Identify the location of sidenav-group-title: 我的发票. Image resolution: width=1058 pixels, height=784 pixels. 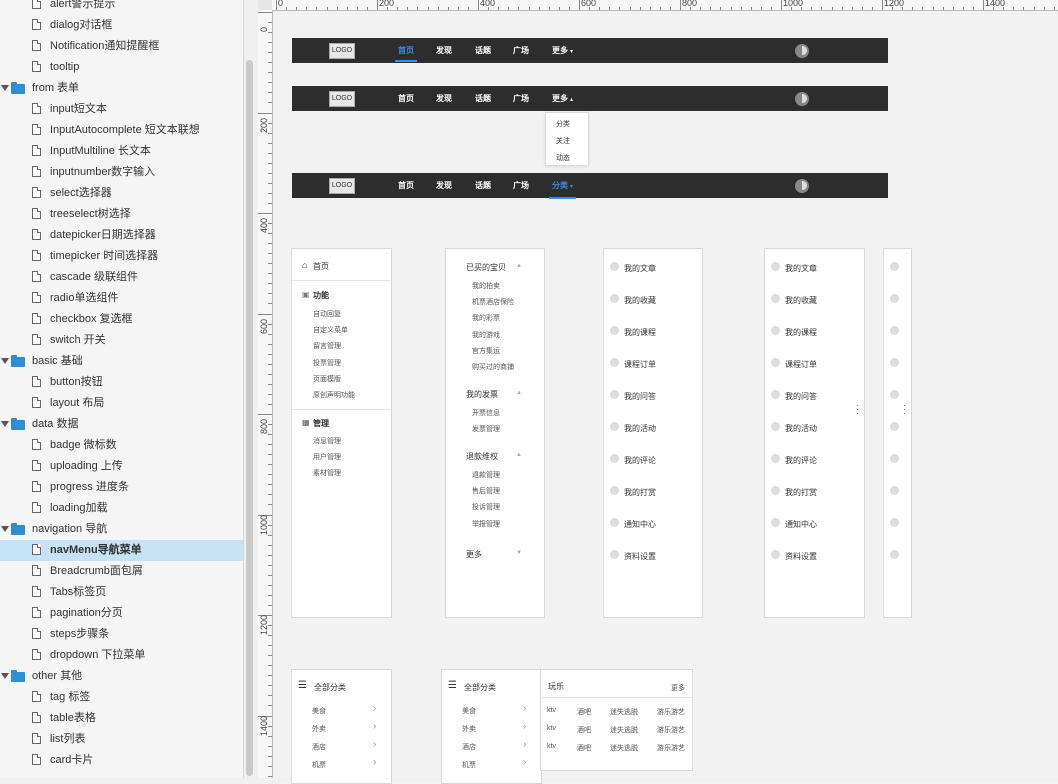
(482, 394).